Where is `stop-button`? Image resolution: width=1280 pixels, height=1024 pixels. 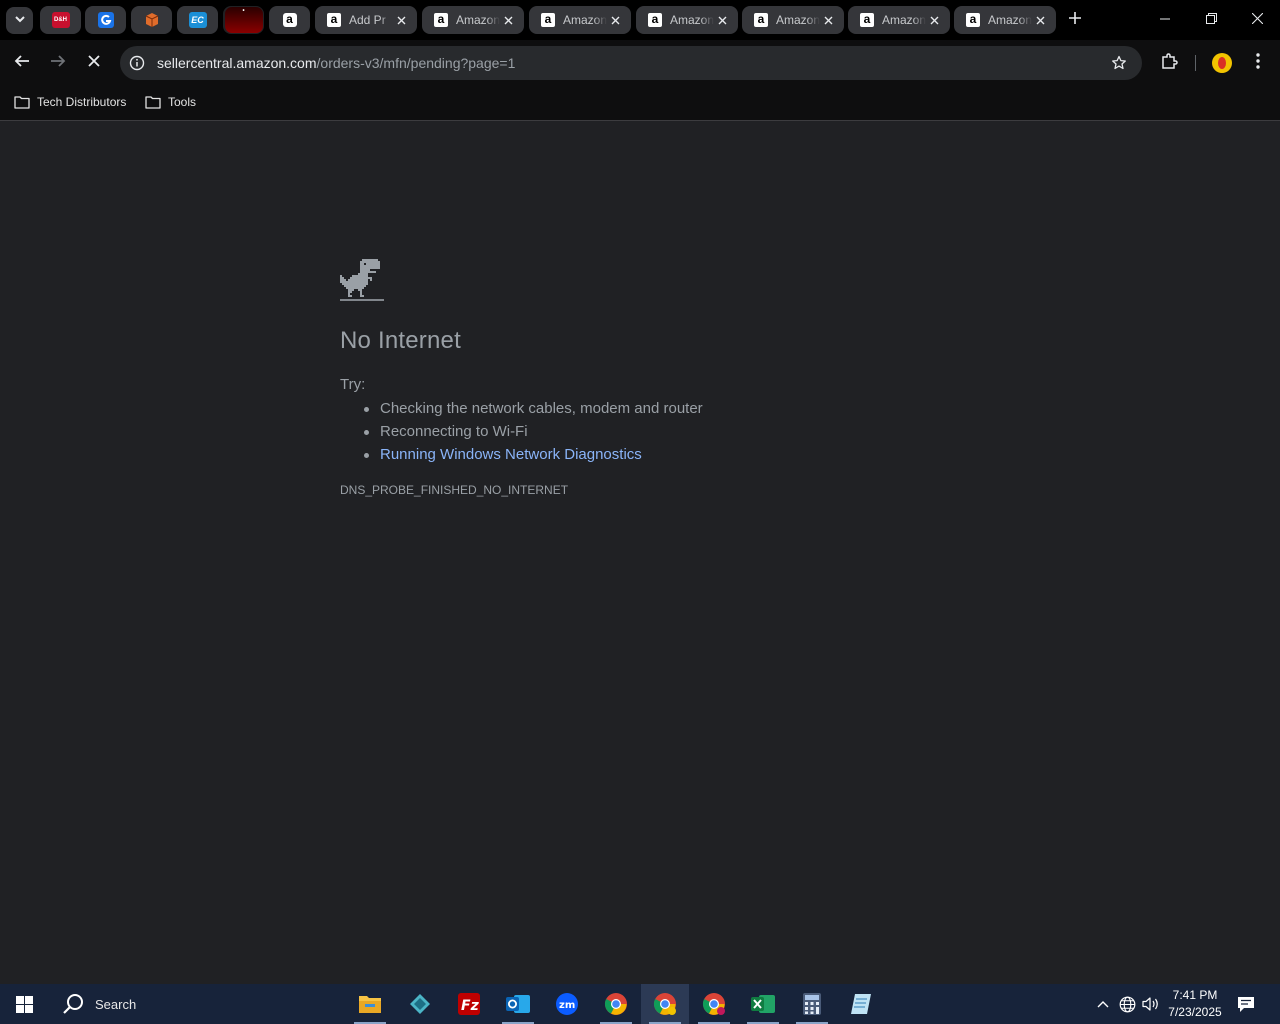
stop-button is located at coordinates (94, 63).